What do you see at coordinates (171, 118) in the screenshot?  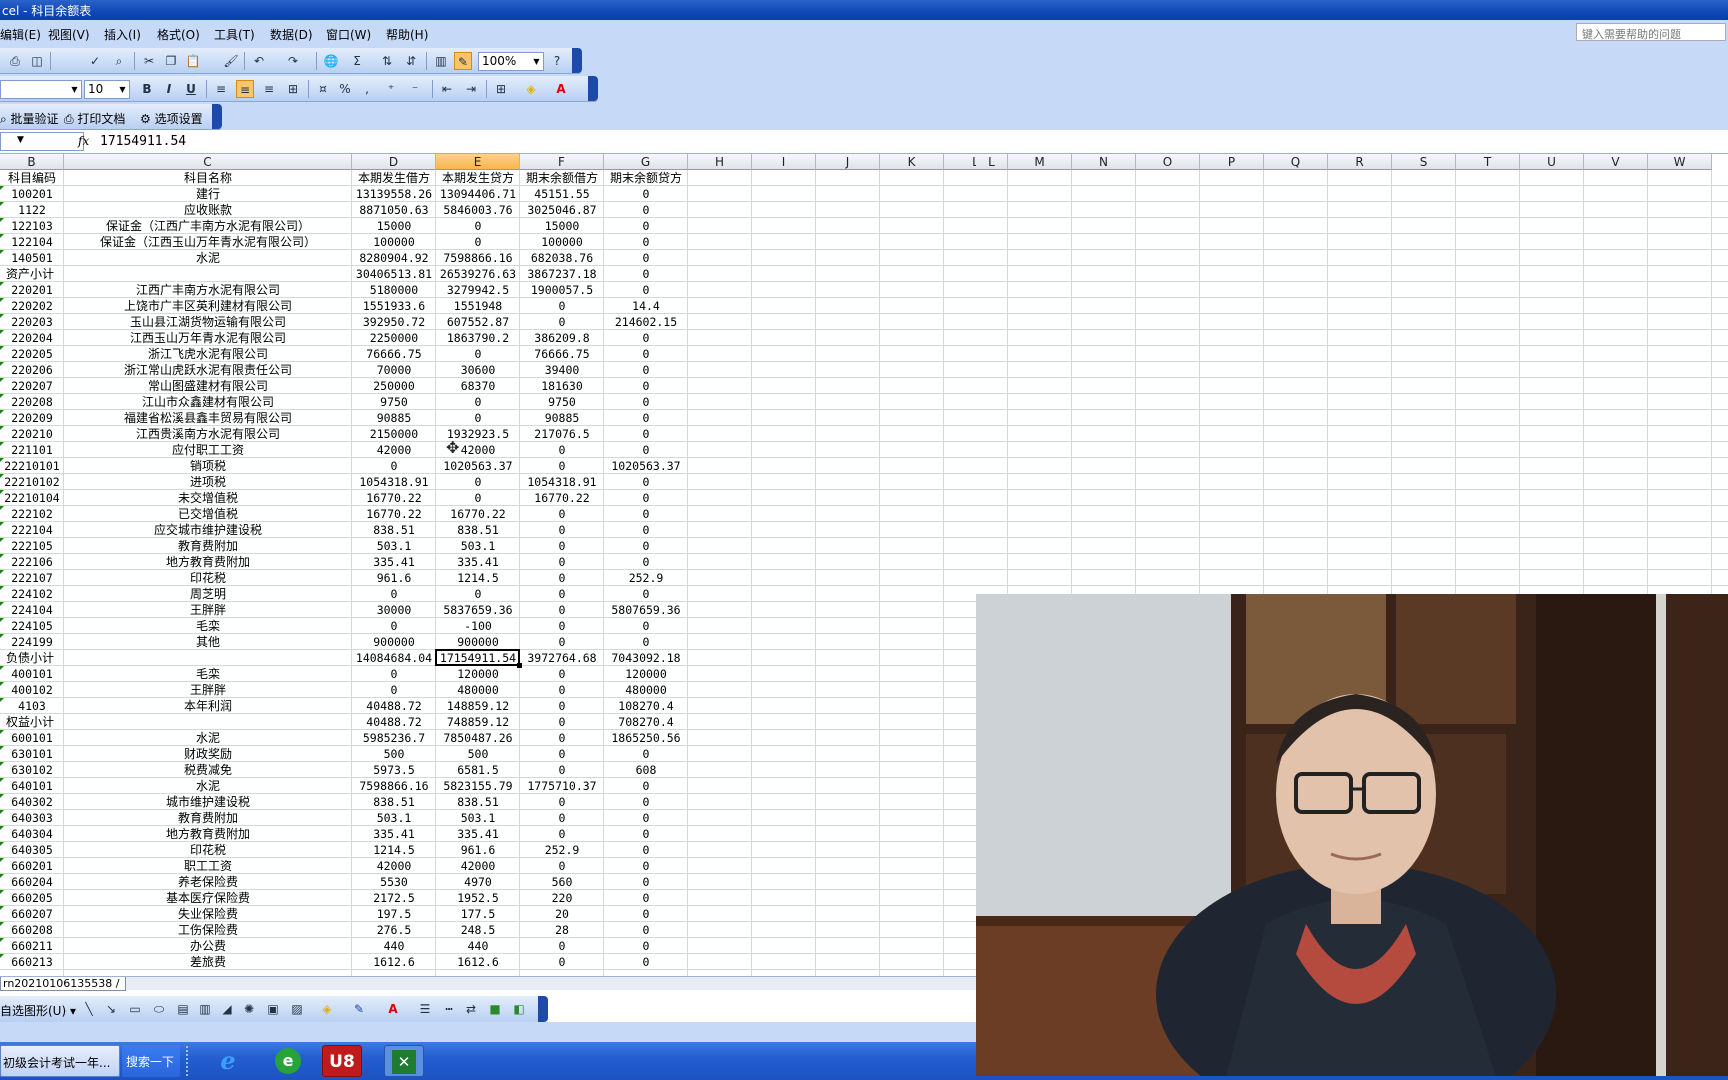 I see `options-button: ⚙ 选项设置` at bounding box center [171, 118].